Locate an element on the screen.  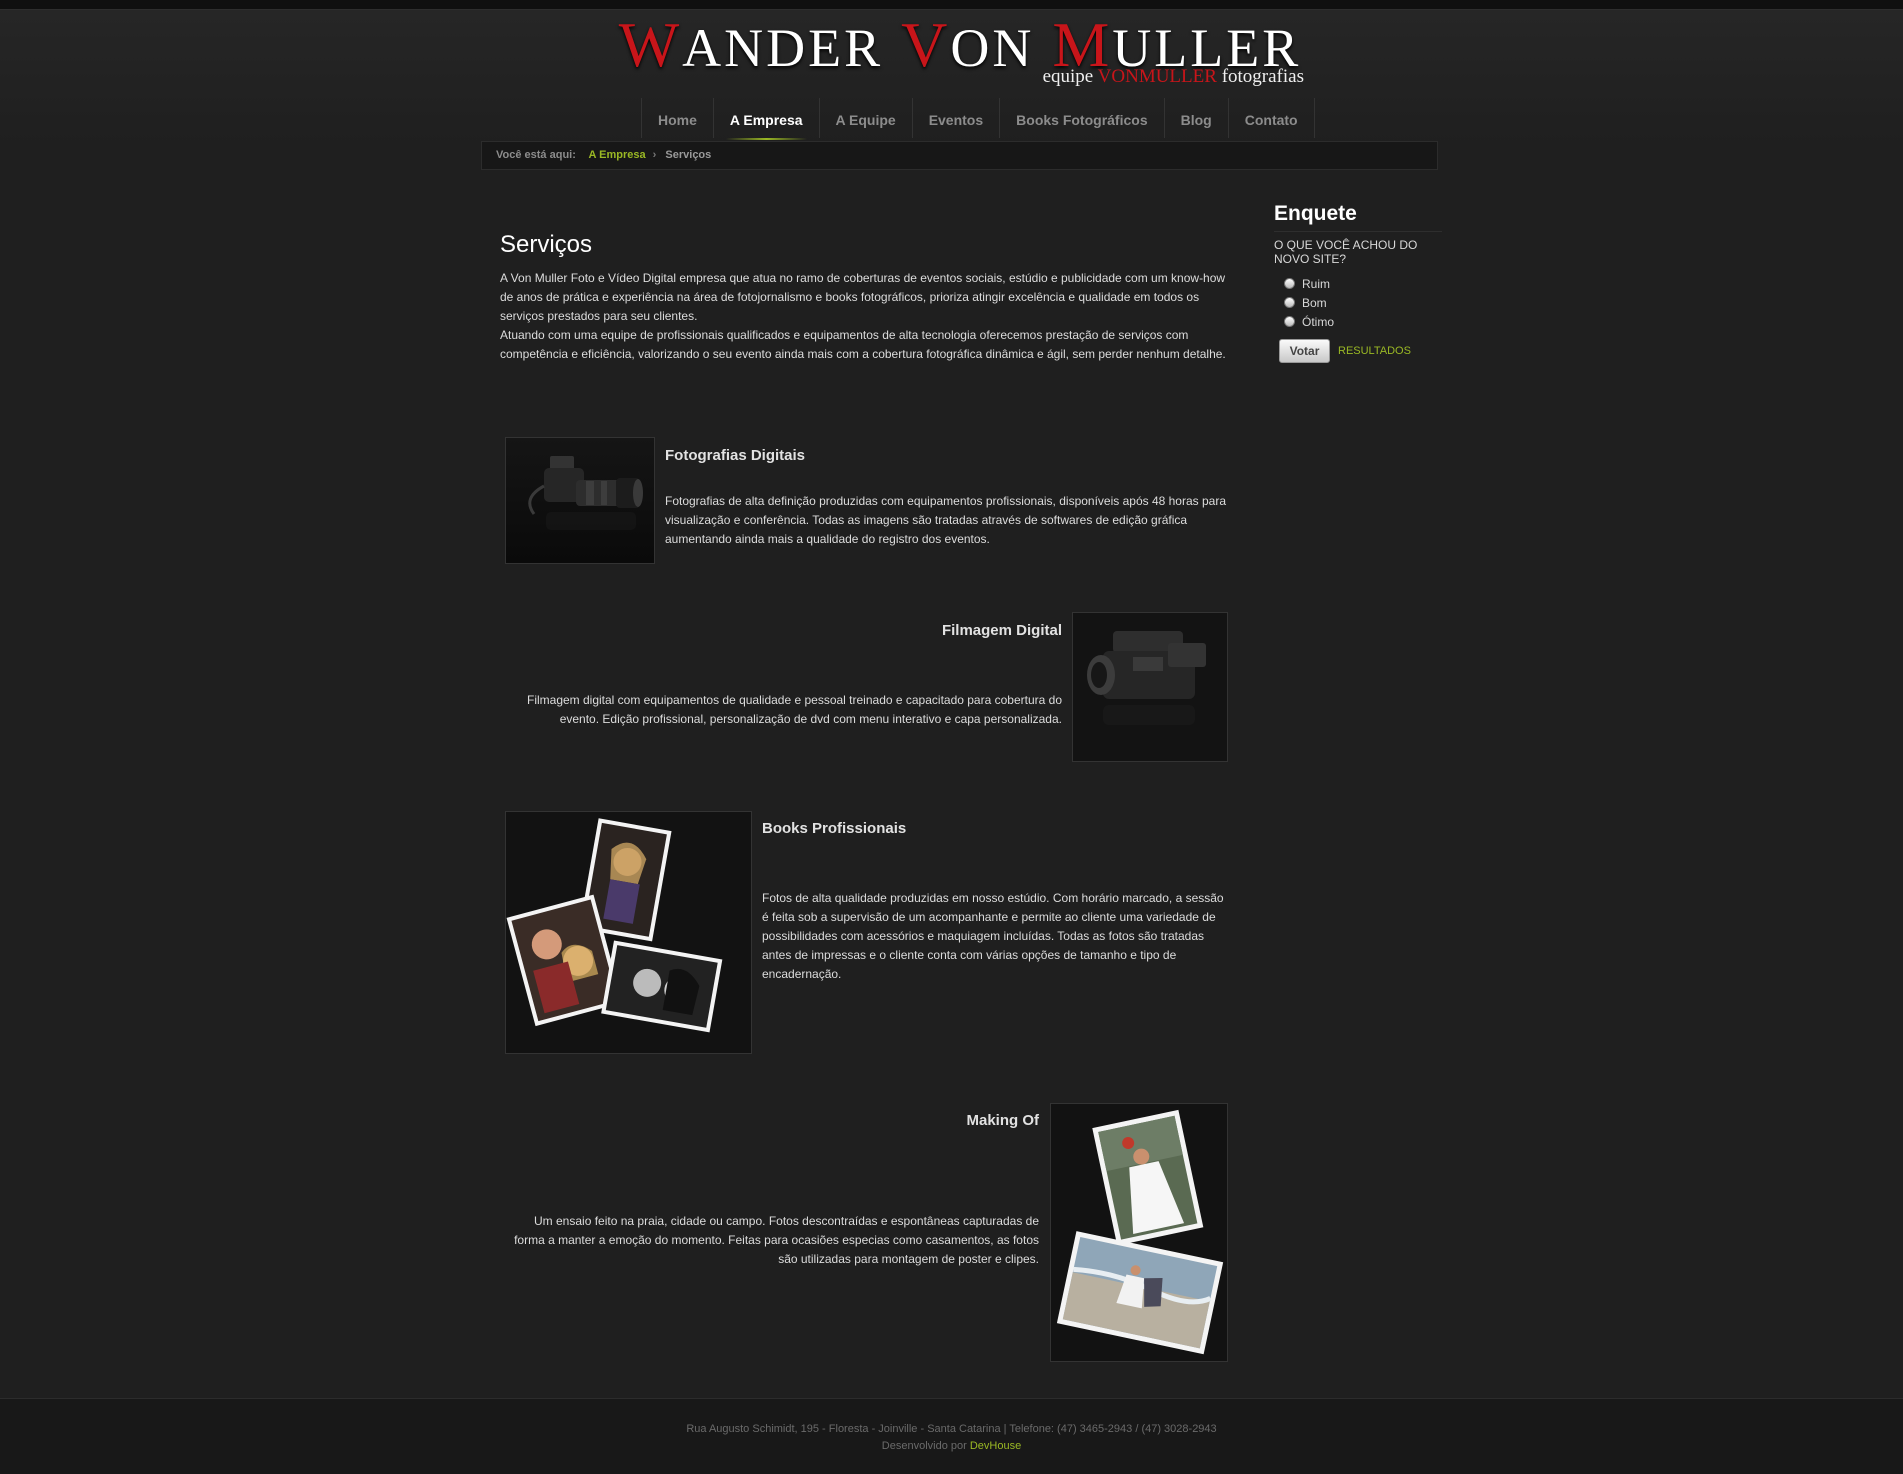
breadcrumb: Você está aqui: A Empresa › Serviços is located at coordinates (959, 155).